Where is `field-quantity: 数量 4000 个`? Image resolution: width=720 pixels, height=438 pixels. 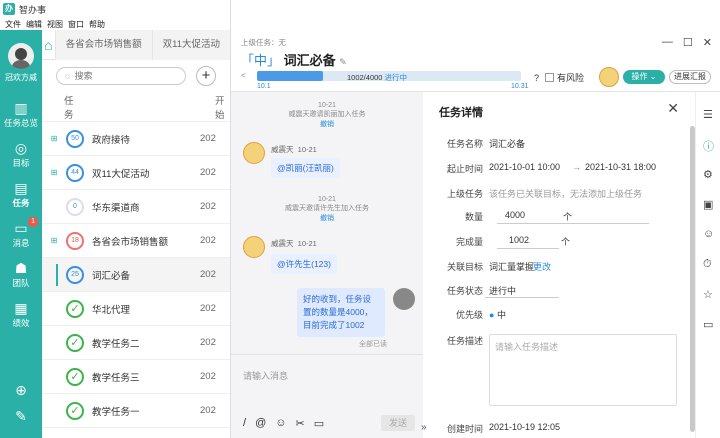
field-quantity: 数量 4000 个 is located at coordinates (558, 218).